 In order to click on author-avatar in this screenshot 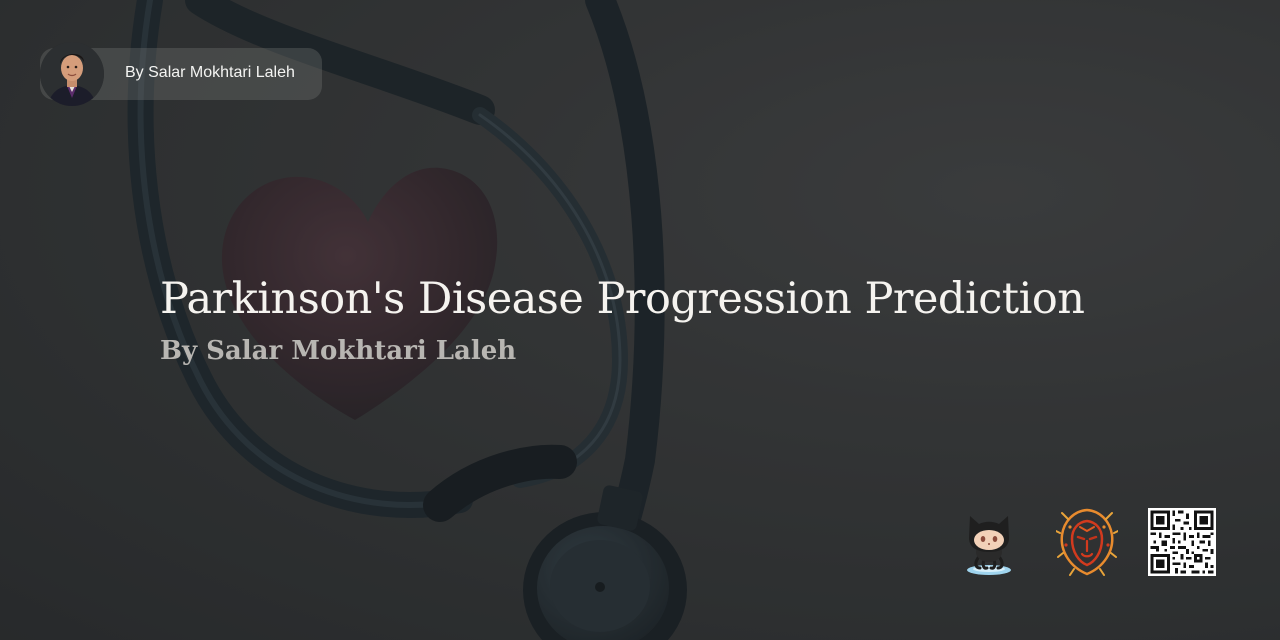, I will do `click(72, 74)`.